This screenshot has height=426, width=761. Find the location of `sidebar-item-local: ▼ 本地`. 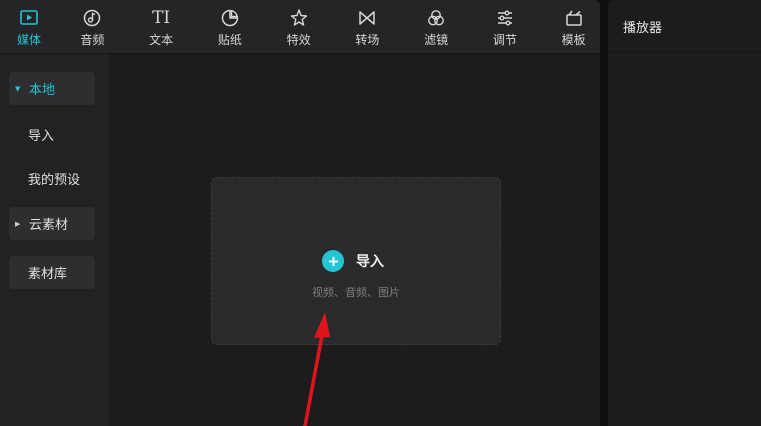

sidebar-item-local: ▼ 本地 is located at coordinates (52, 88).